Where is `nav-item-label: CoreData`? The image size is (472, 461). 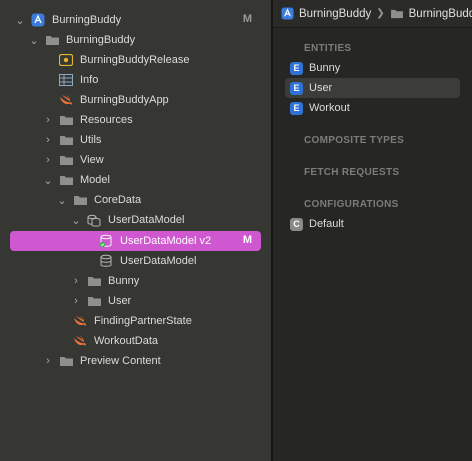
nav-item-label: CoreData is located at coordinates (118, 200).